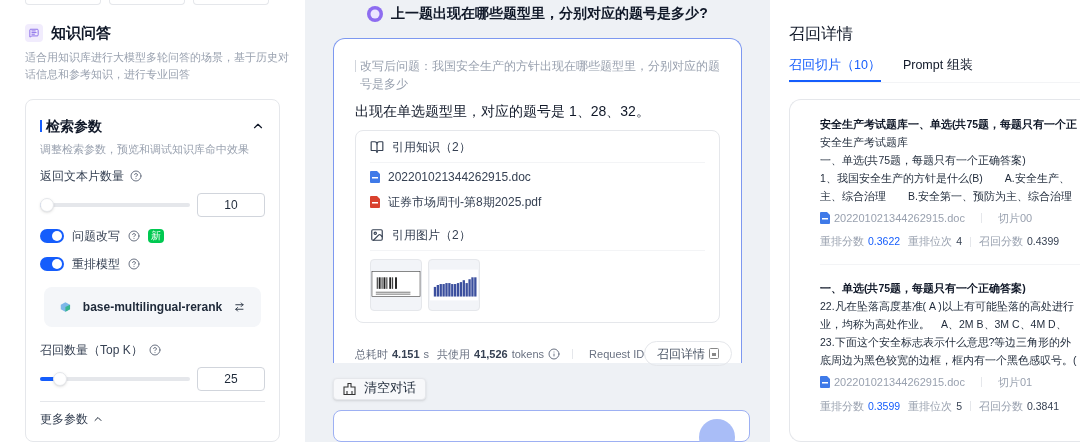  I want to click on chunk-text: 安全生产考试题库, so click(864, 142).